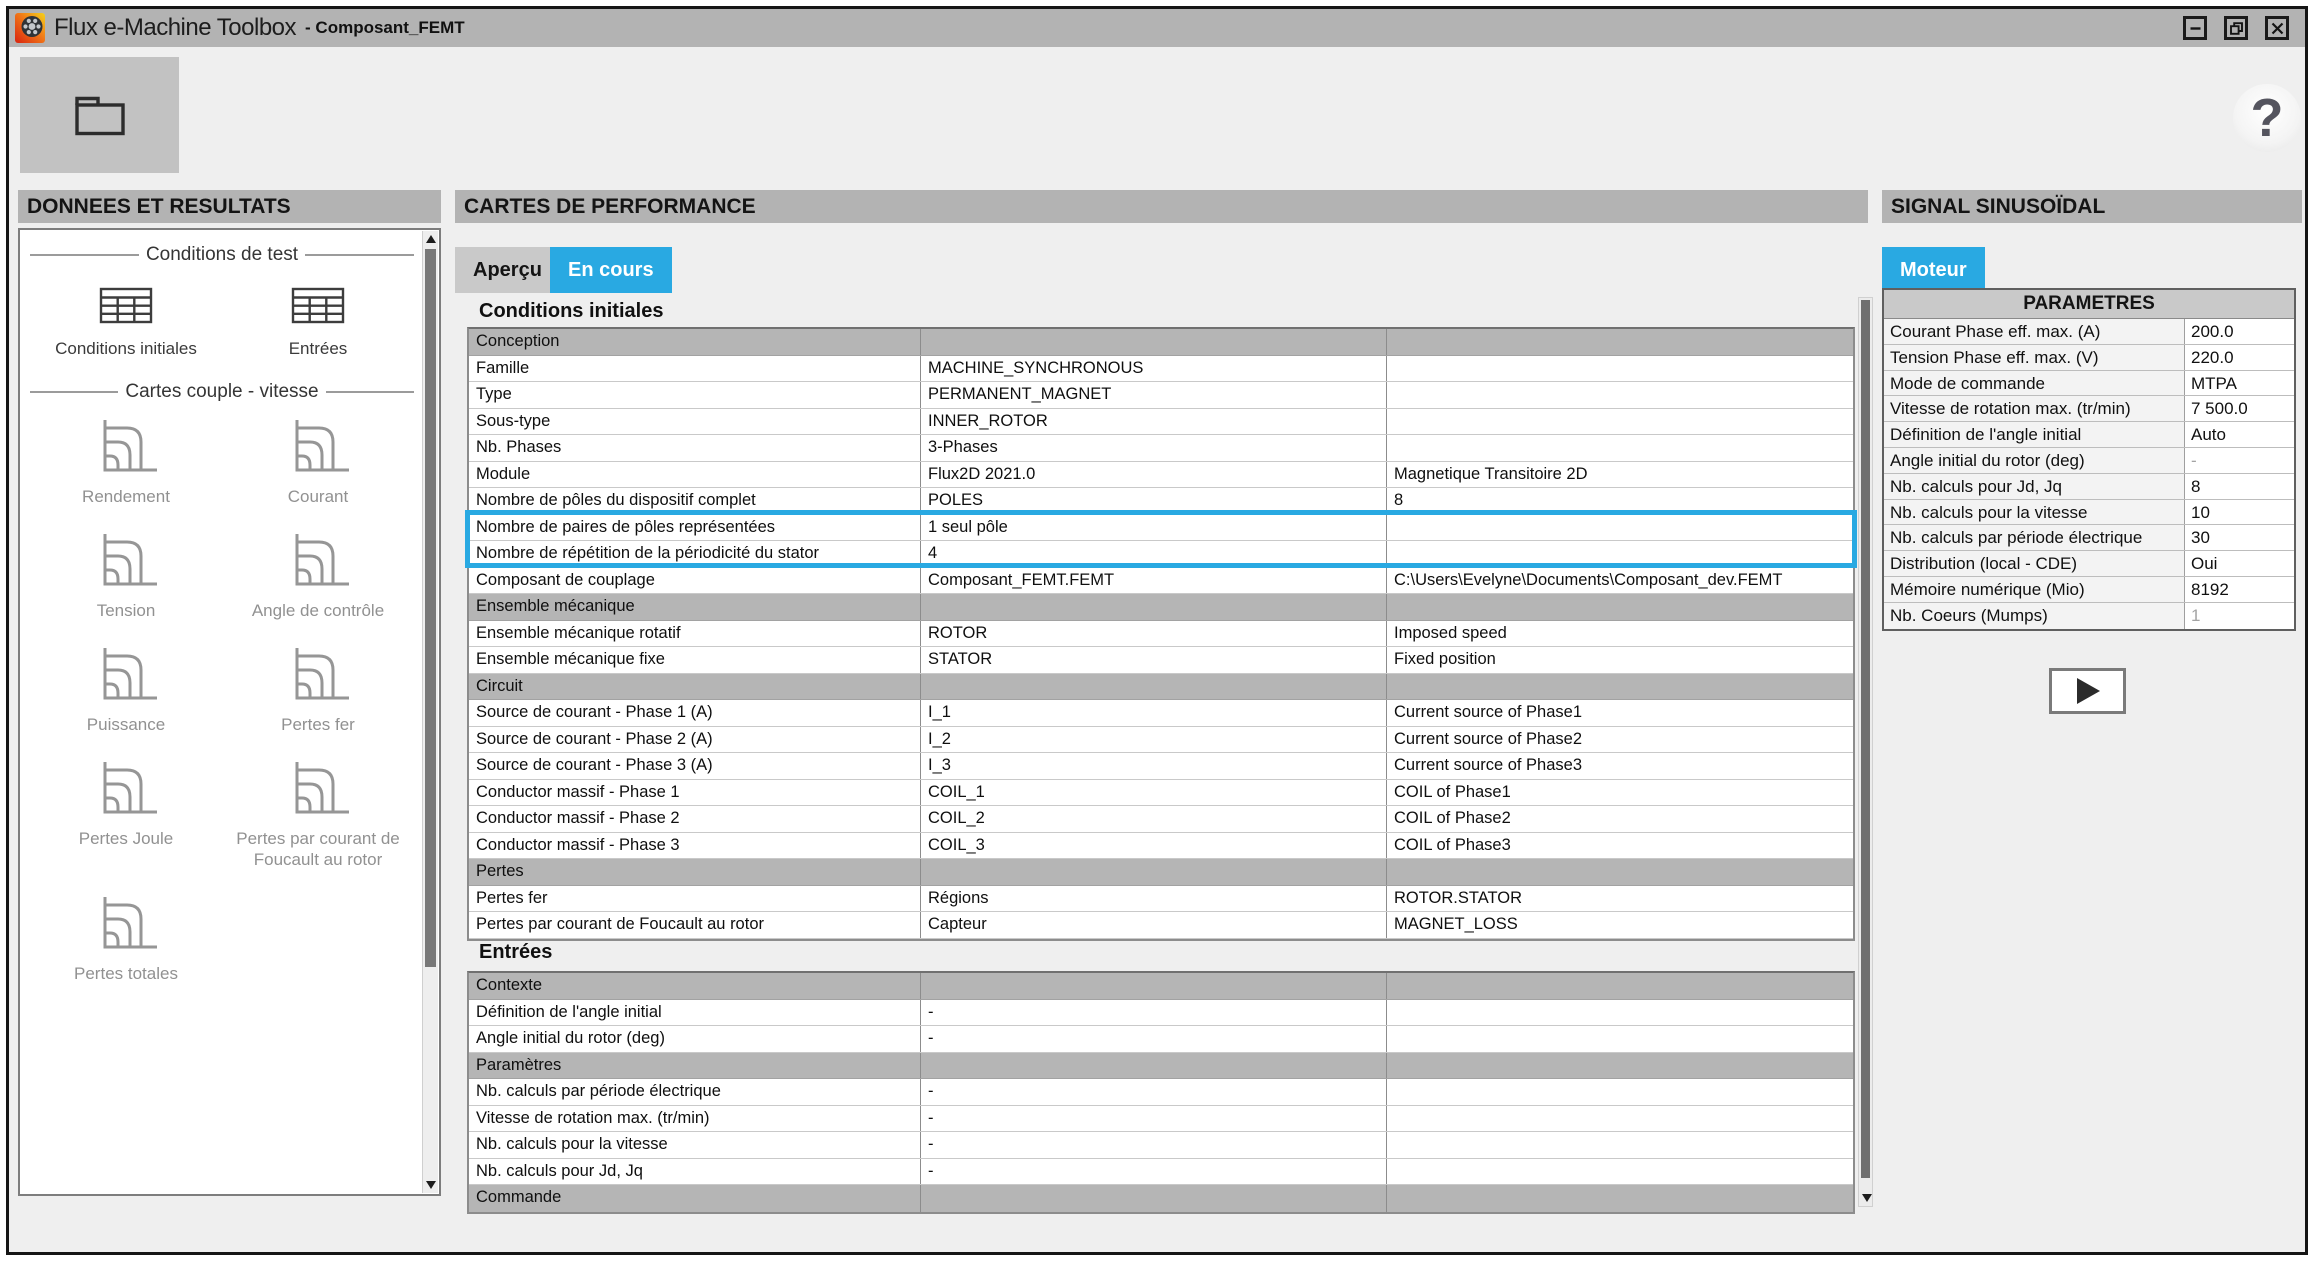  What do you see at coordinates (1154, 898) in the screenshot?
I see `table-cell-c2: Régions` at bounding box center [1154, 898].